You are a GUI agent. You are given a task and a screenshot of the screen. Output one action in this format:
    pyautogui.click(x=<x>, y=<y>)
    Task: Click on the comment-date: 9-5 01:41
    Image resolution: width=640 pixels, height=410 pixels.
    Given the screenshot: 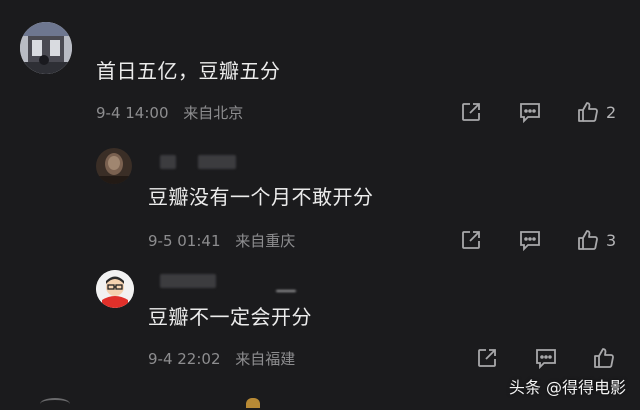 What is the action you would take?
    pyautogui.click(x=184, y=241)
    